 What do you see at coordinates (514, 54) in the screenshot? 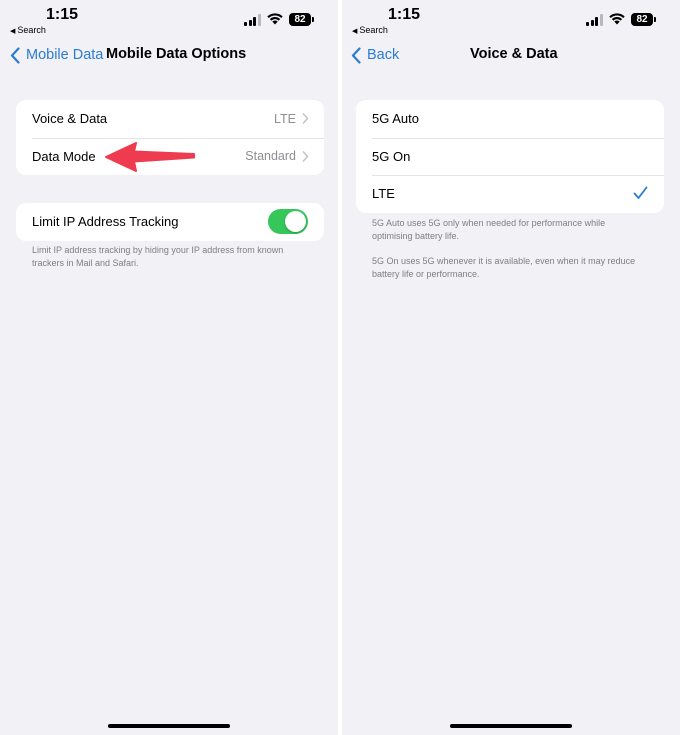
I see `page-title: Voice & Data` at bounding box center [514, 54].